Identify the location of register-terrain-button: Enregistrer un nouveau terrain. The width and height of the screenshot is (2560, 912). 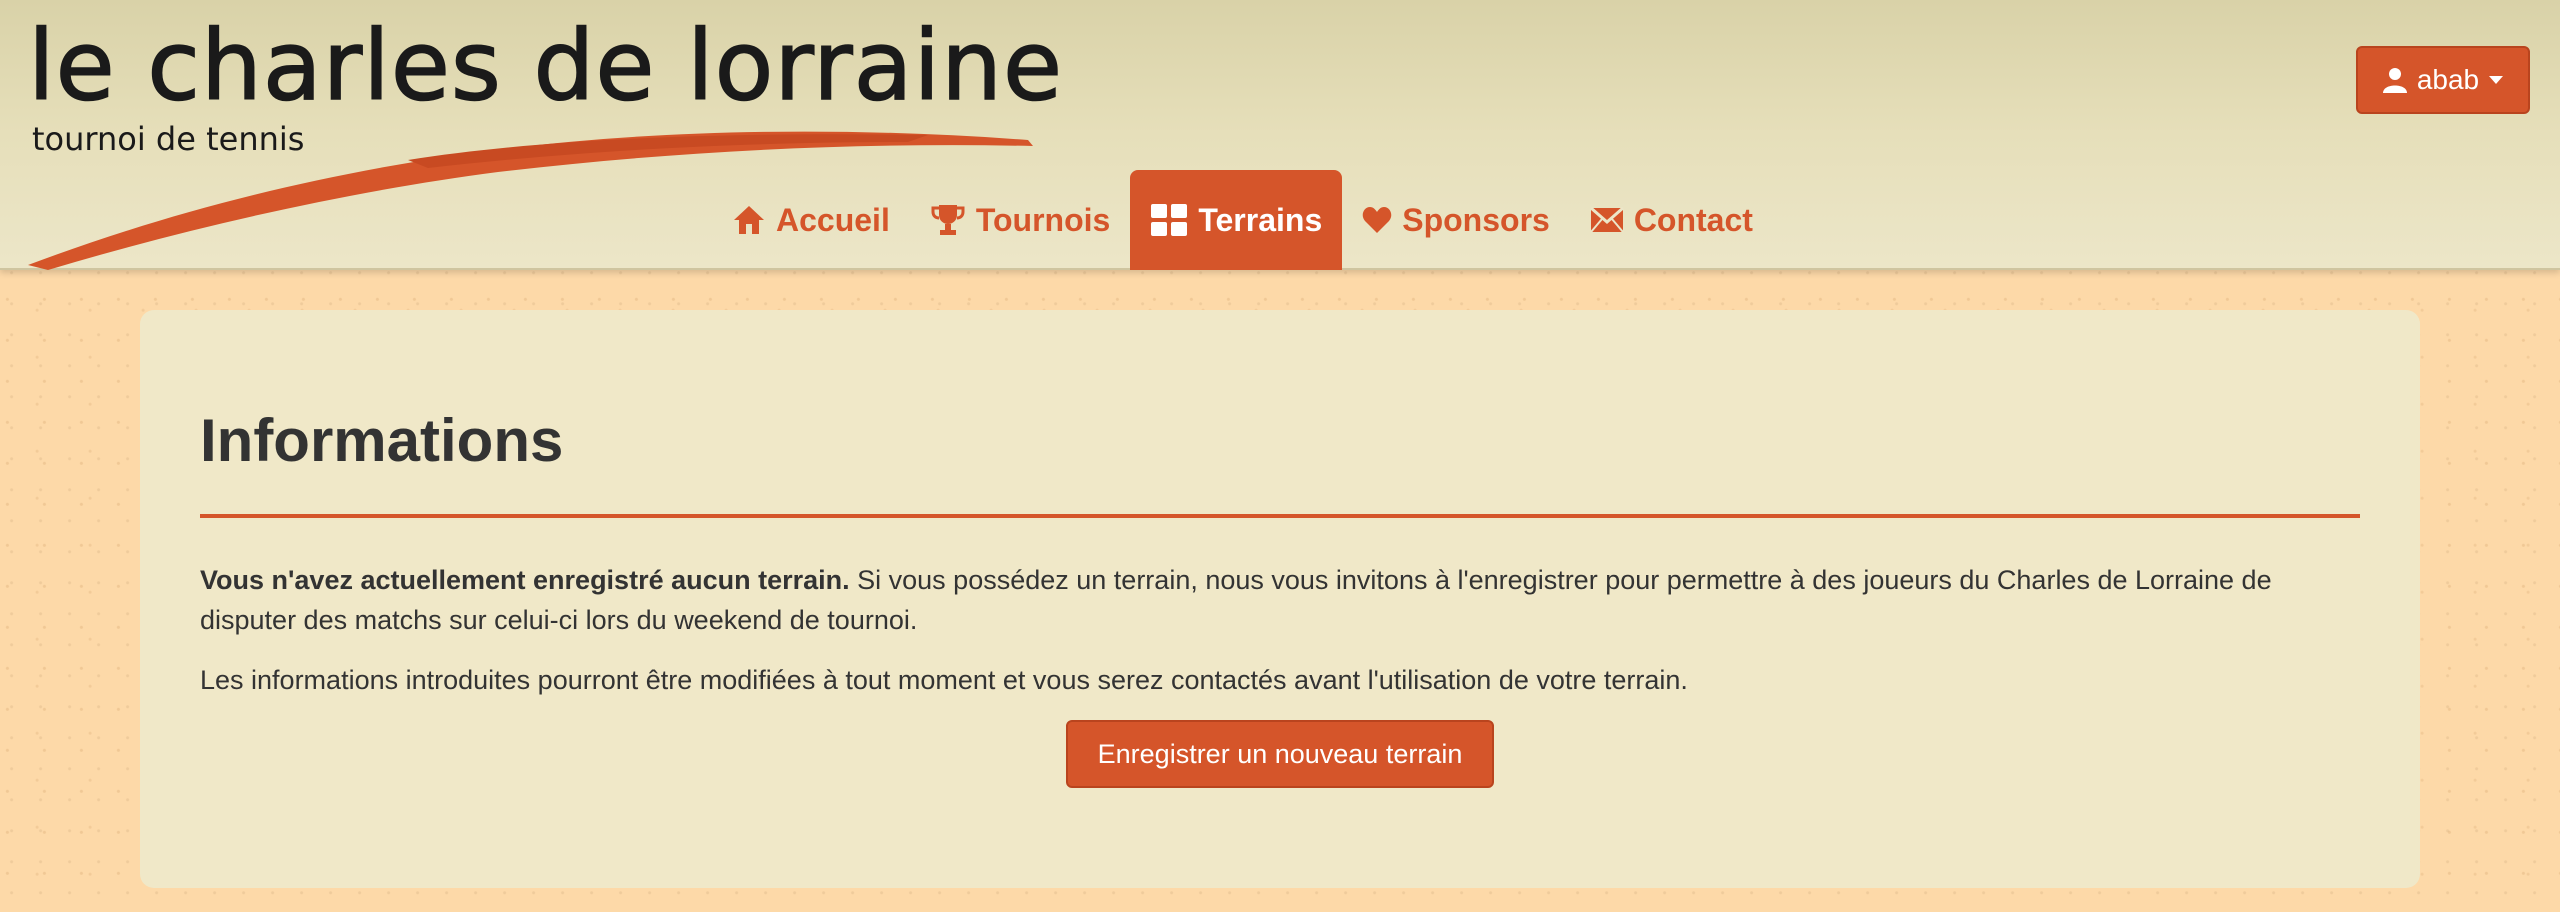
(1280, 754).